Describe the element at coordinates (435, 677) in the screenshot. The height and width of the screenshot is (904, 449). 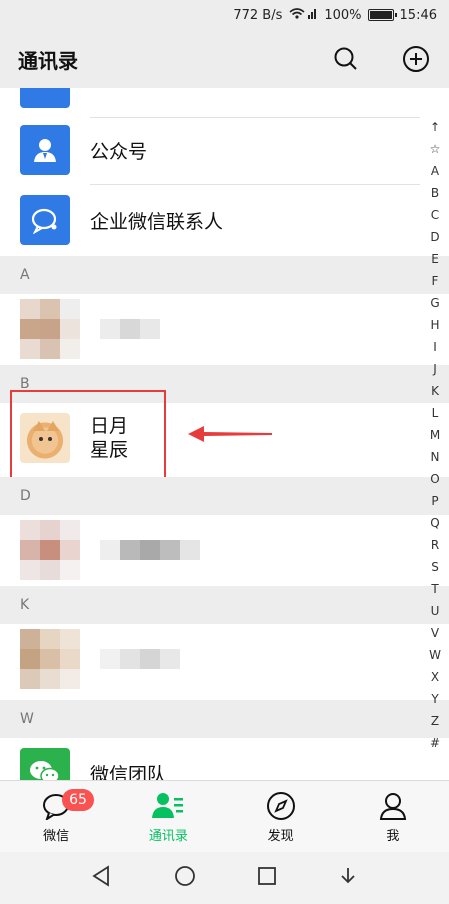
I see `index-letter: X` at that location.